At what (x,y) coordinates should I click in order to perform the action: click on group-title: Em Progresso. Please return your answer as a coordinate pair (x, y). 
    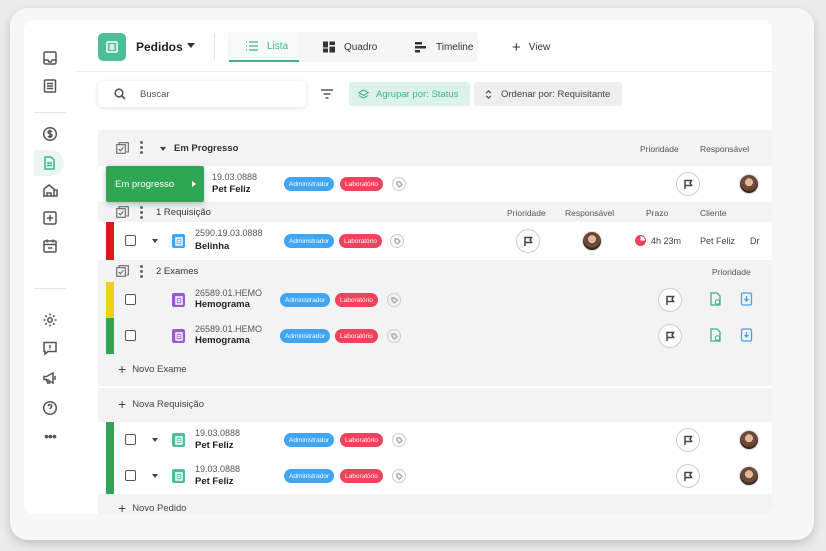
    Looking at the image, I should click on (206, 148).